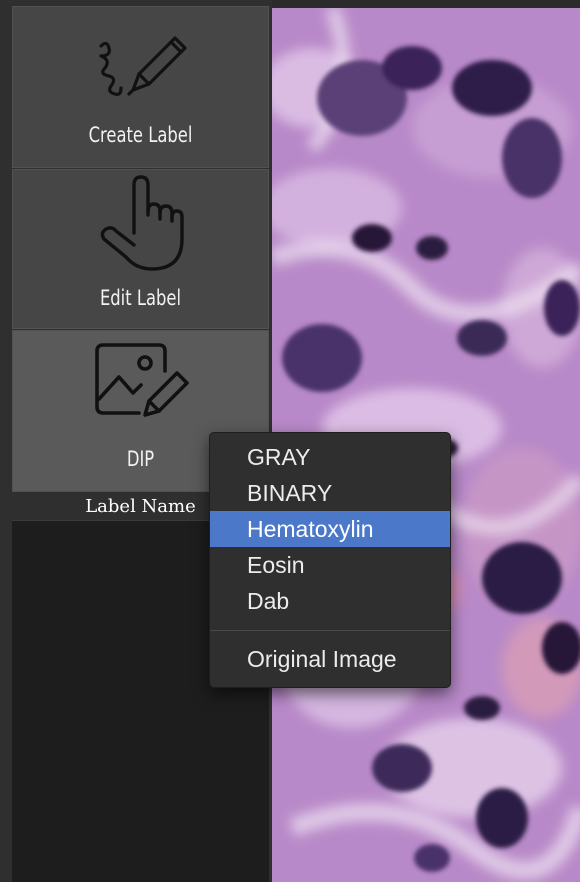 This screenshot has height=882, width=580. Describe the element at coordinates (330, 601) in the screenshot. I see `menu-item-dab: Dab` at that location.